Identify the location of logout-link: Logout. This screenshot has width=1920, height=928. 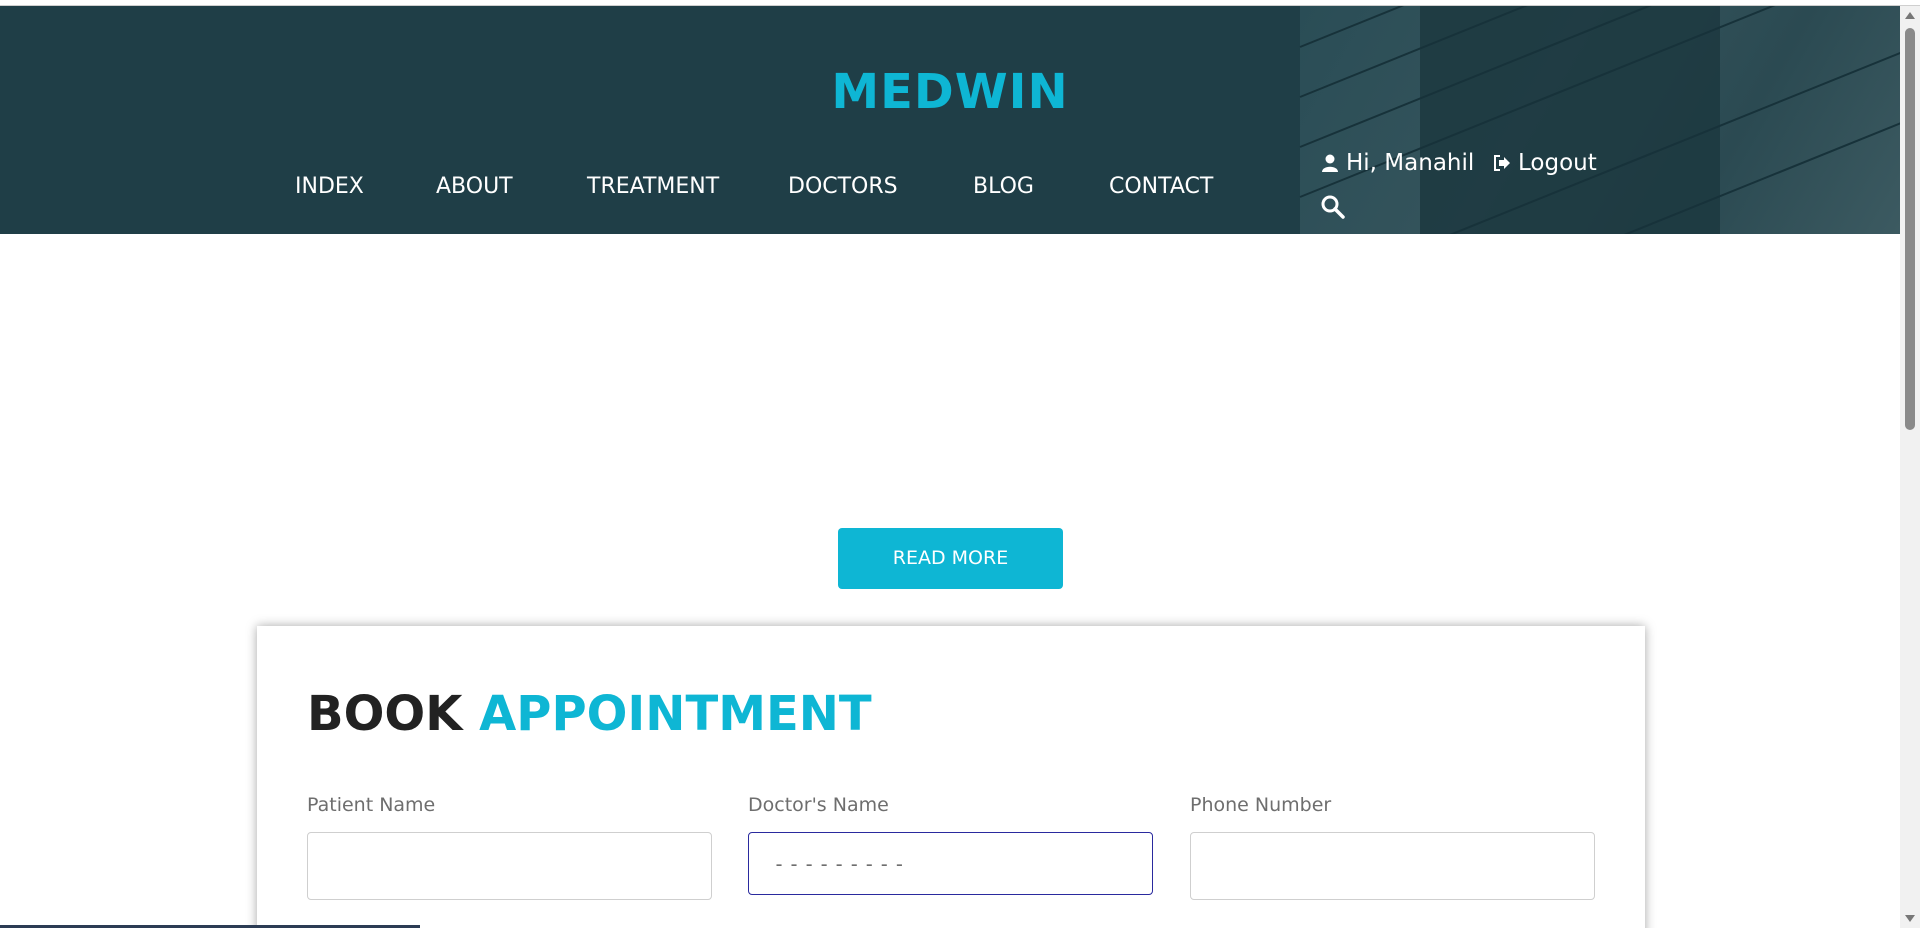
(1544, 163).